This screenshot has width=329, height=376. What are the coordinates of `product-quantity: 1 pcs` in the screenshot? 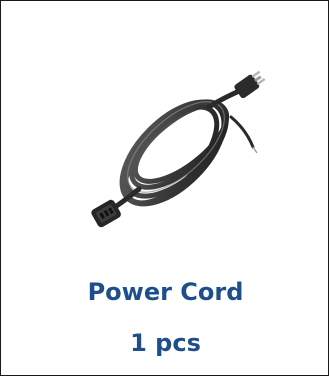 It's located at (165, 343).